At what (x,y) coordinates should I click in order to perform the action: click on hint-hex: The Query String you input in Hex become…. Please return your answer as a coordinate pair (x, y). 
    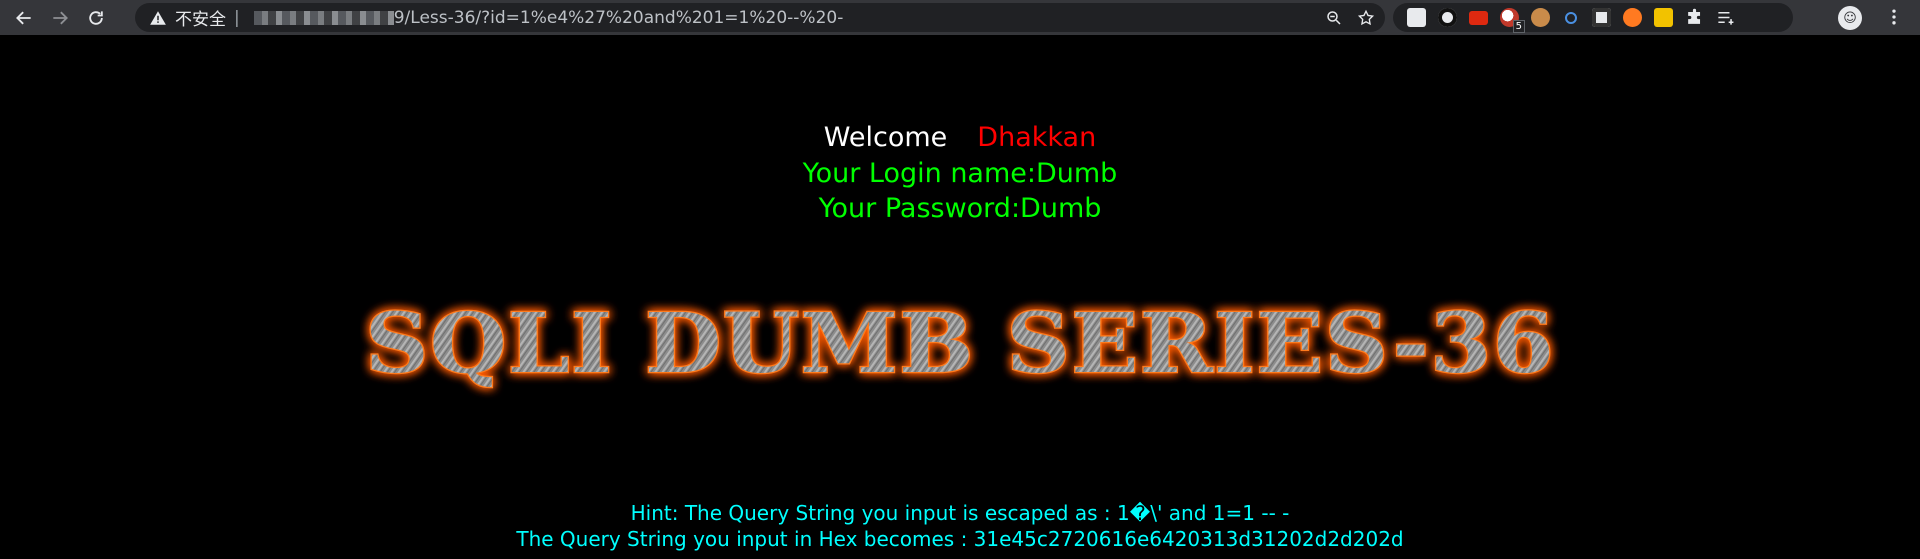
    Looking at the image, I should click on (960, 539).